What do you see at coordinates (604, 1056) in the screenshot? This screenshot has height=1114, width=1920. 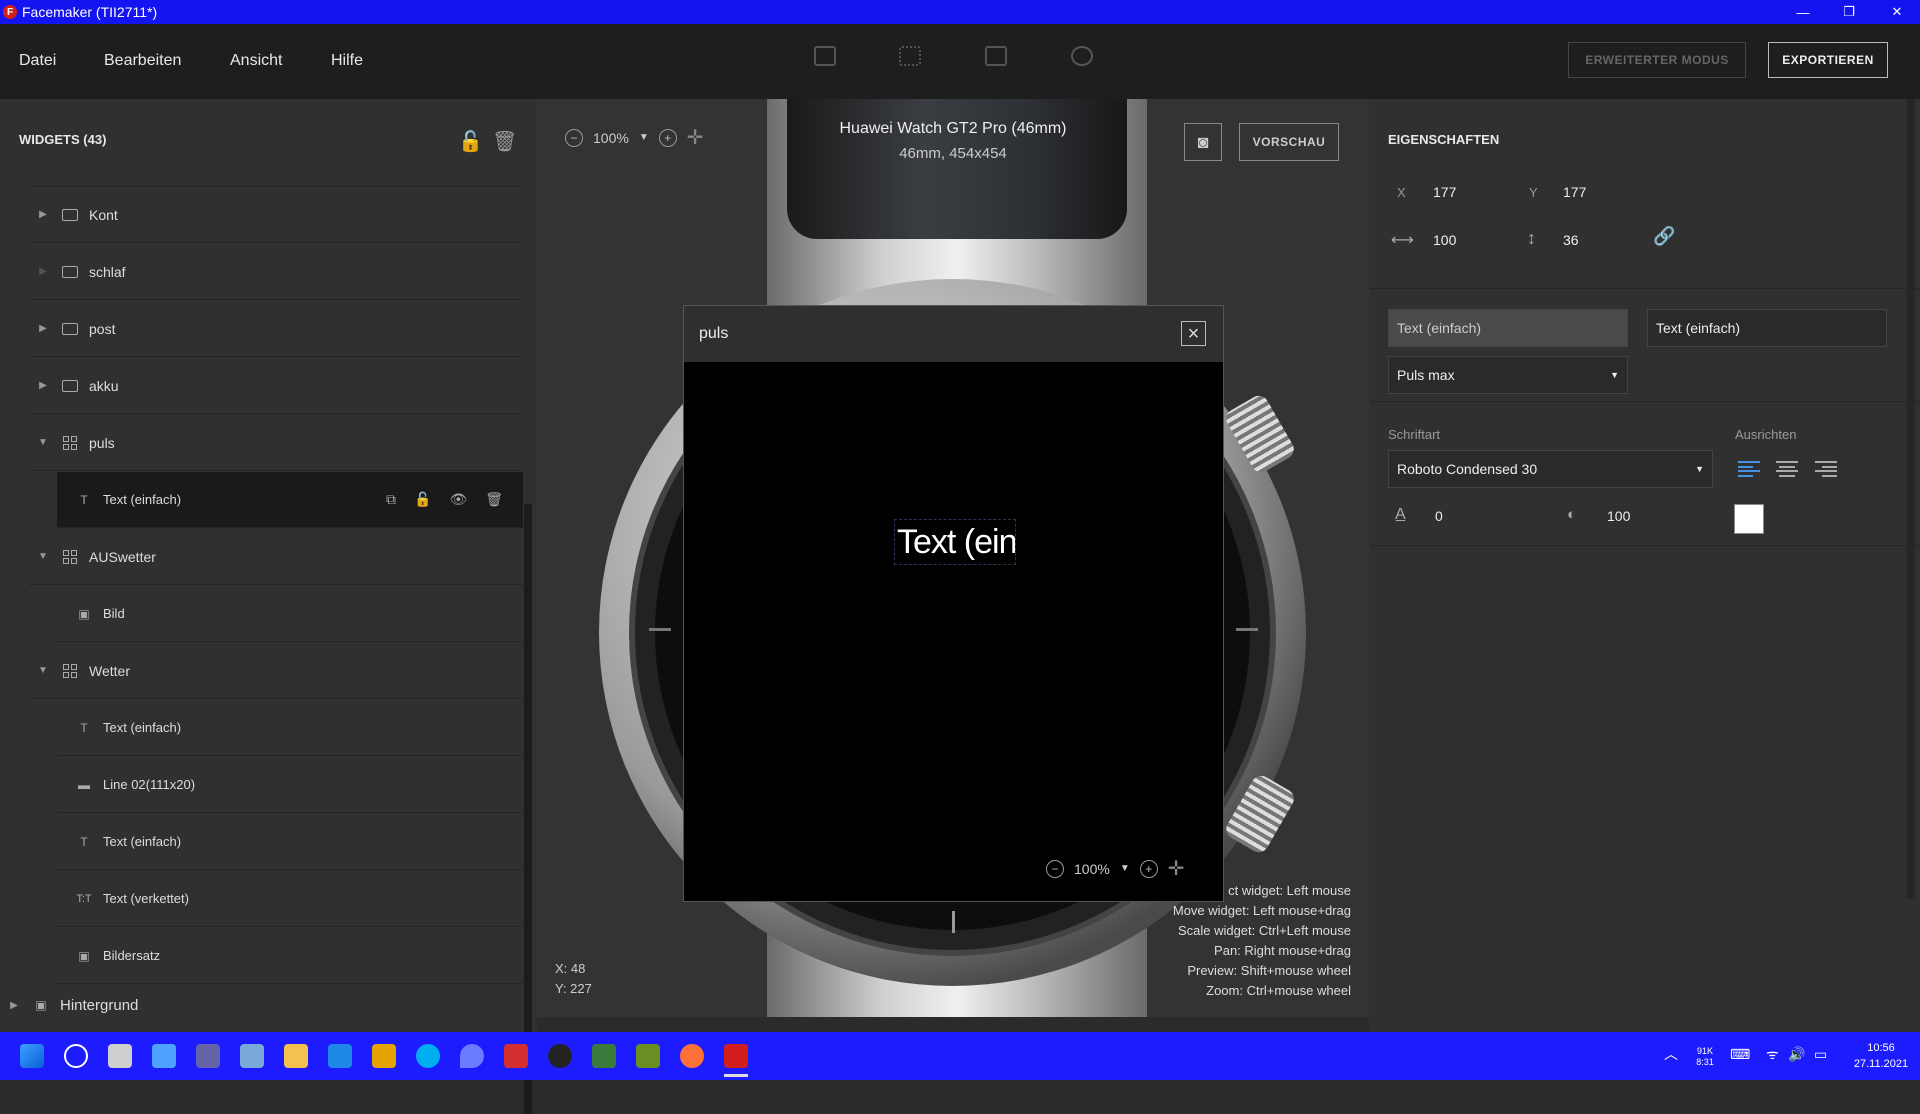 I see `spreadsheet-app-icon` at bounding box center [604, 1056].